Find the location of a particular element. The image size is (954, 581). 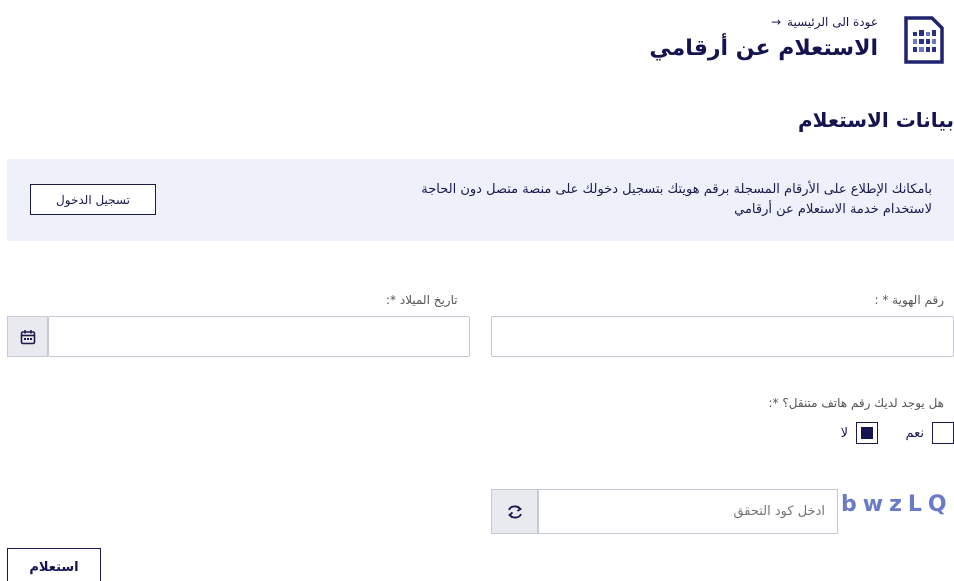

page-header: عودة الى الرئيسية → الاستعلام عن أرقامي is located at coordinates (794, 40).